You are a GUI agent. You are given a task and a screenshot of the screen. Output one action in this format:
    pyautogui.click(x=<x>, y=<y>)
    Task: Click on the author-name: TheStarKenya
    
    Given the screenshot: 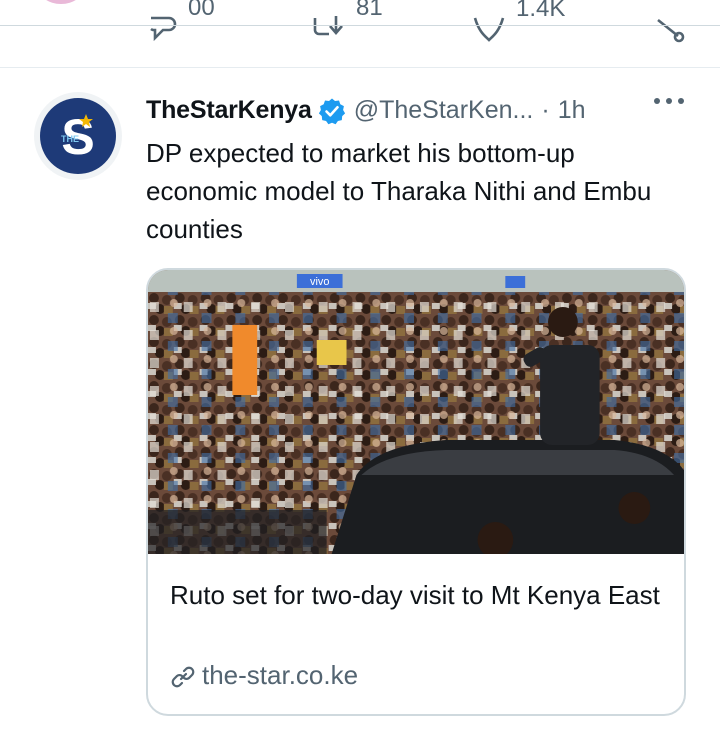 What is the action you would take?
    pyautogui.click(x=229, y=110)
    